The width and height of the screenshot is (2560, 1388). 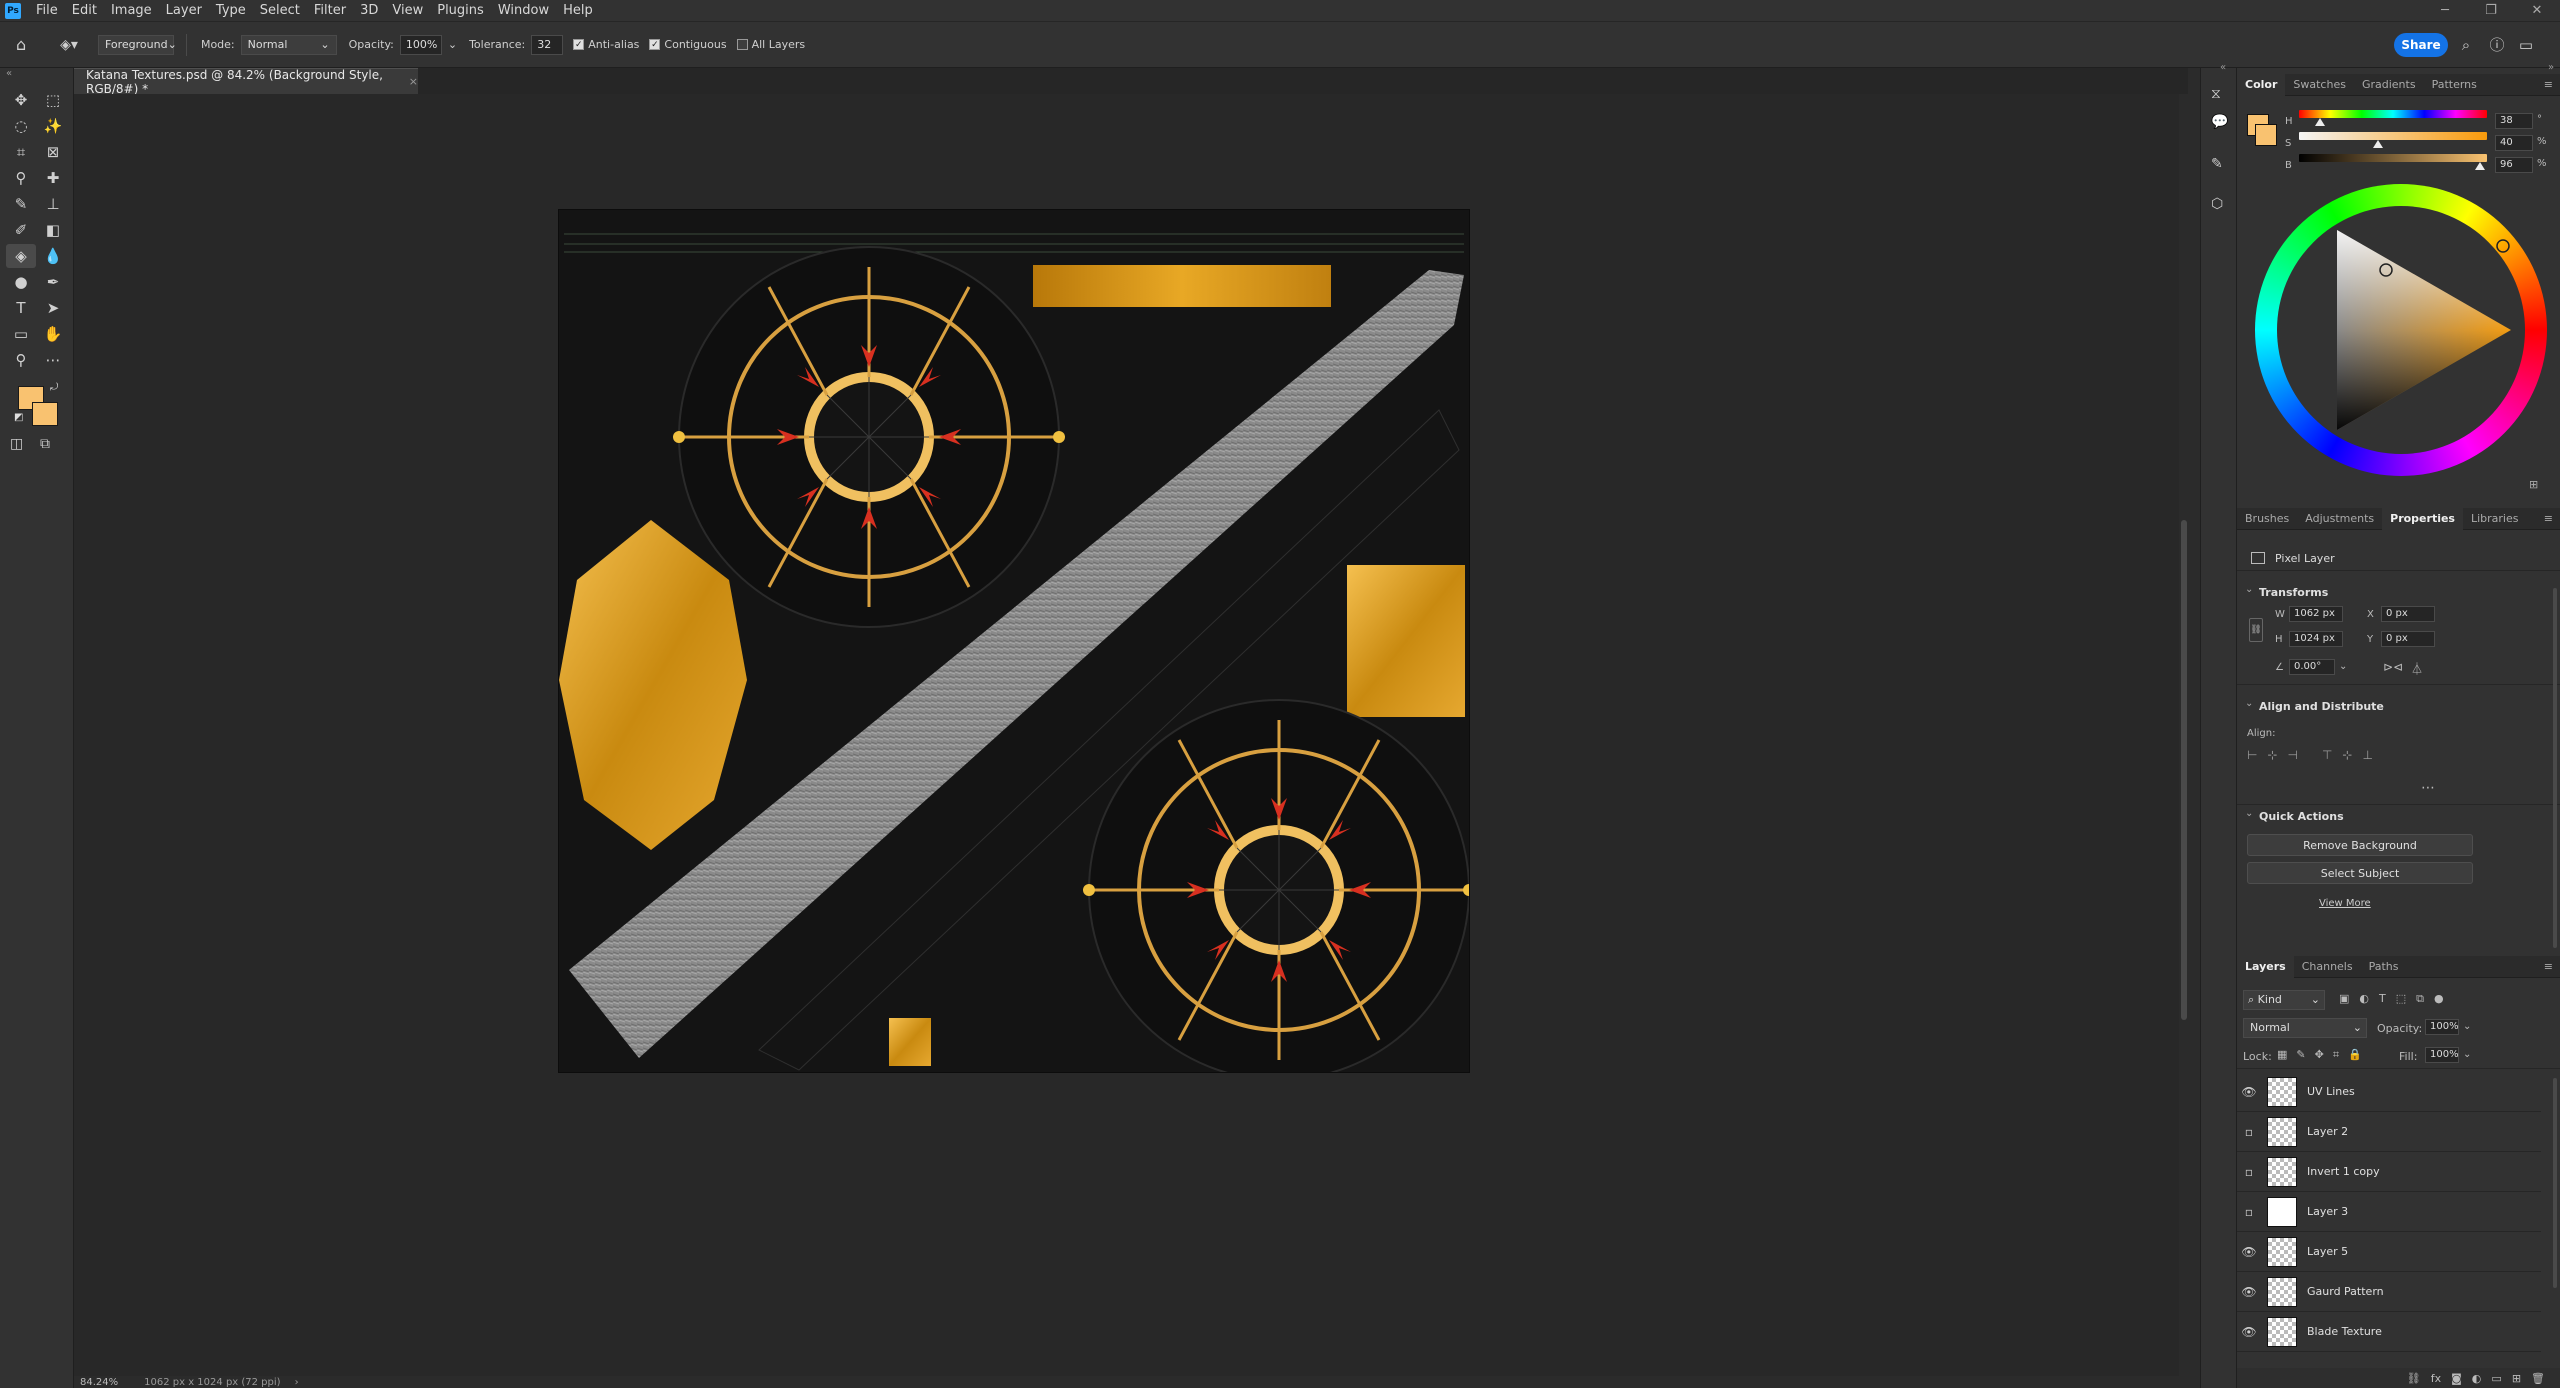 I want to click on expand-panels-icon: », so click(x=2551, y=67).